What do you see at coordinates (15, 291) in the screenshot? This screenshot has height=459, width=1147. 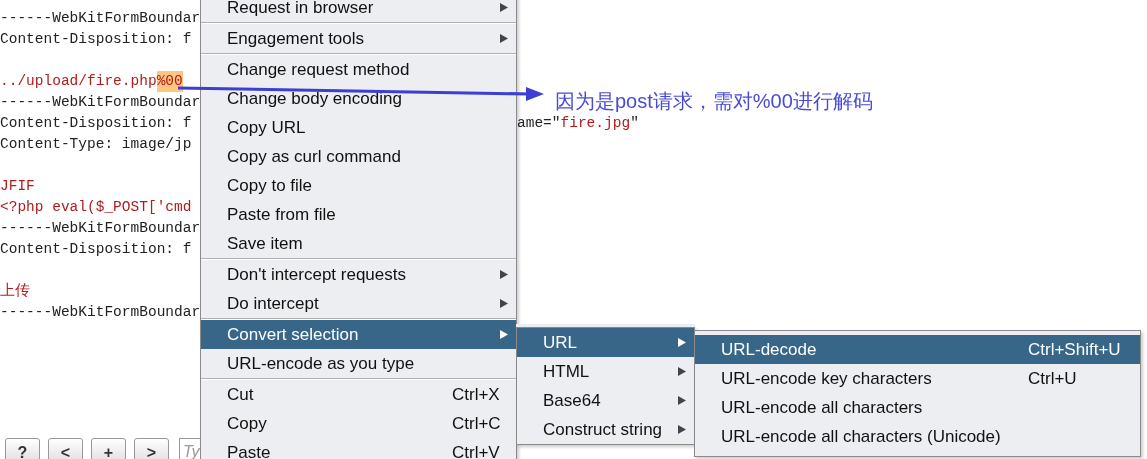 I see `code-text: 上传` at bounding box center [15, 291].